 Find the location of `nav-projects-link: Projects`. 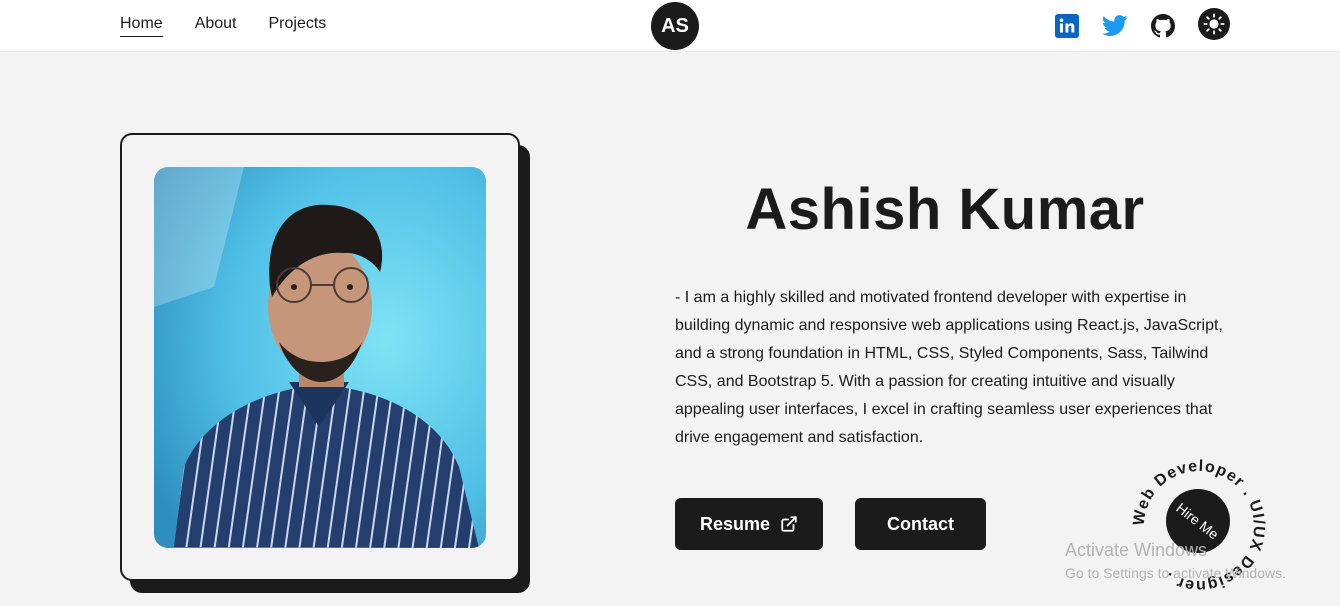

nav-projects-link: Projects is located at coordinates (298, 26).